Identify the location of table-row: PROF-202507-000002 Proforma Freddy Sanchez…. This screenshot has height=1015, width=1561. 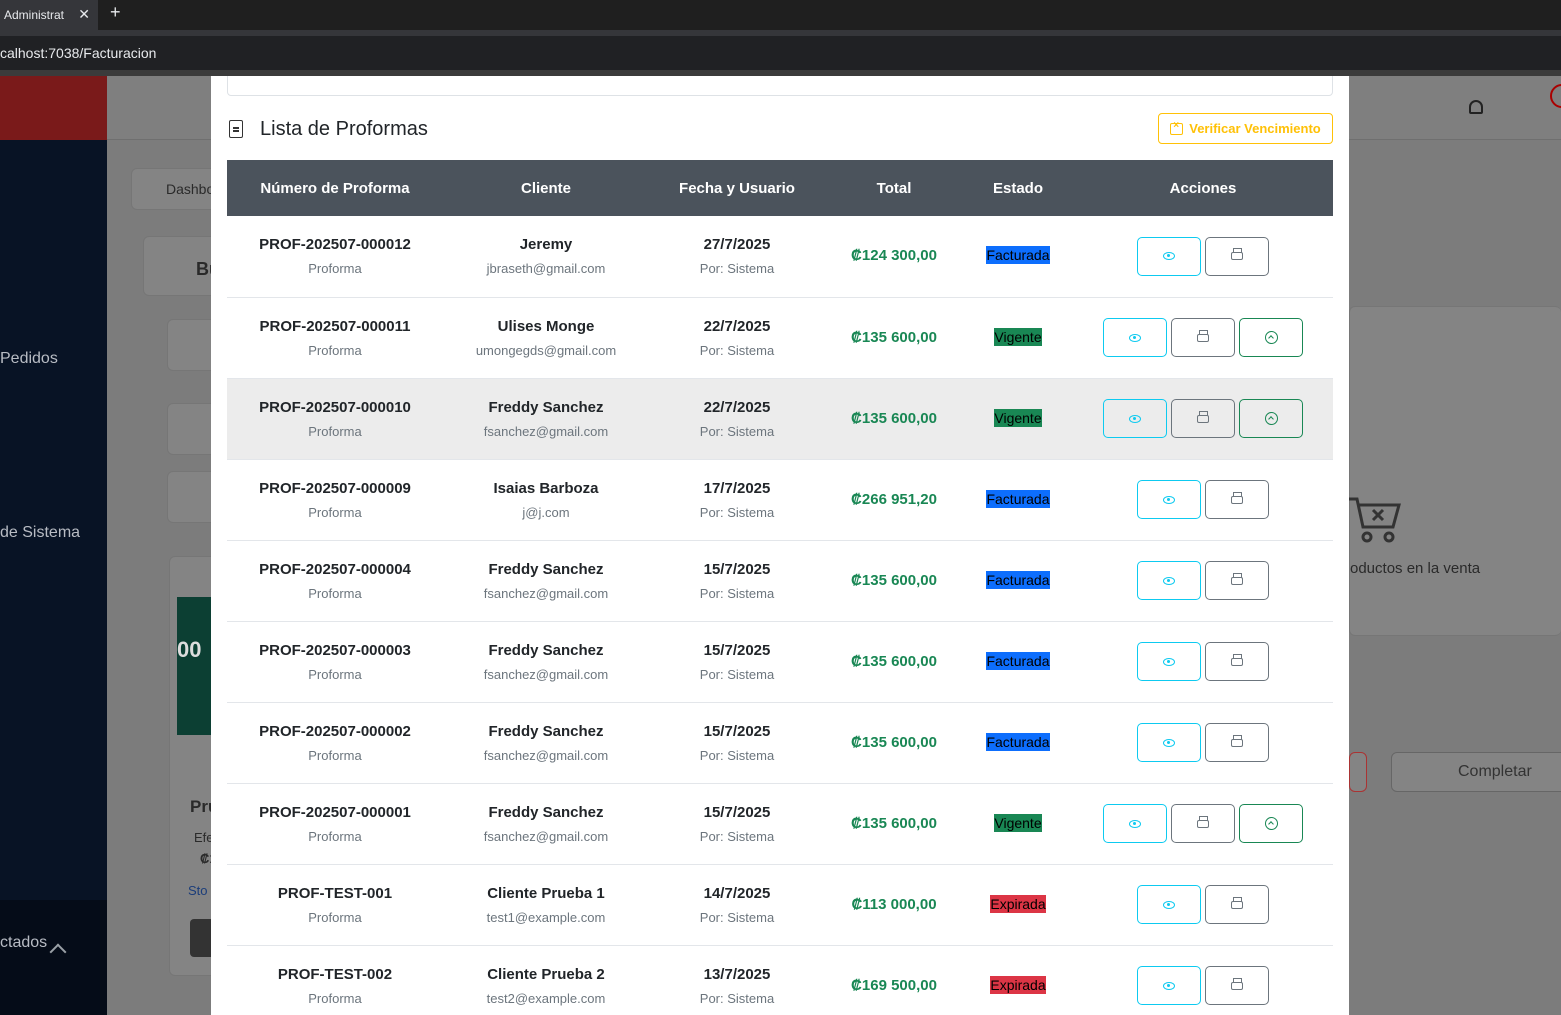
(780, 742).